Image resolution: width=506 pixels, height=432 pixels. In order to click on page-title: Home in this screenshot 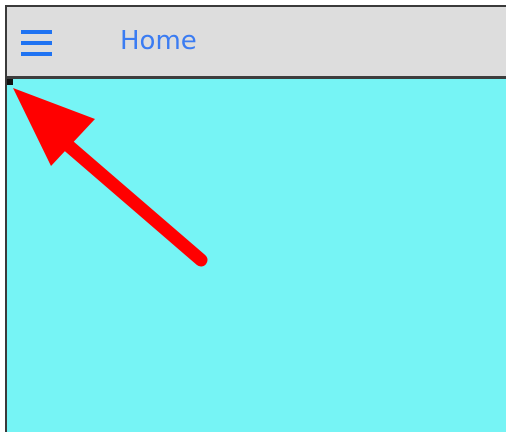, I will do `click(158, 41)`.